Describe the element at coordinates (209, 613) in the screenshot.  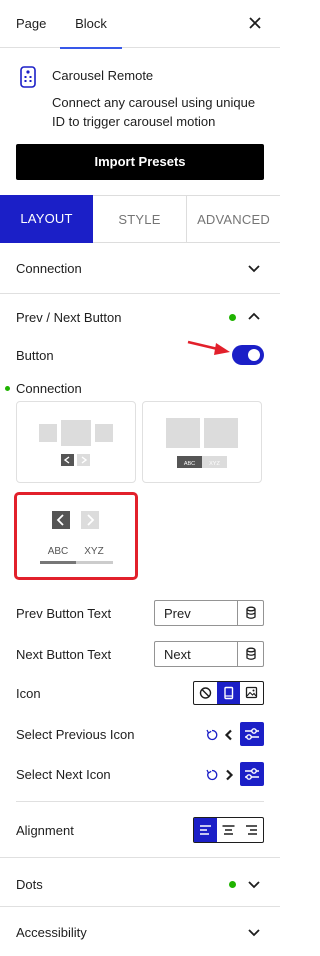
I see `prev-button-text-input: Prev` at that location.